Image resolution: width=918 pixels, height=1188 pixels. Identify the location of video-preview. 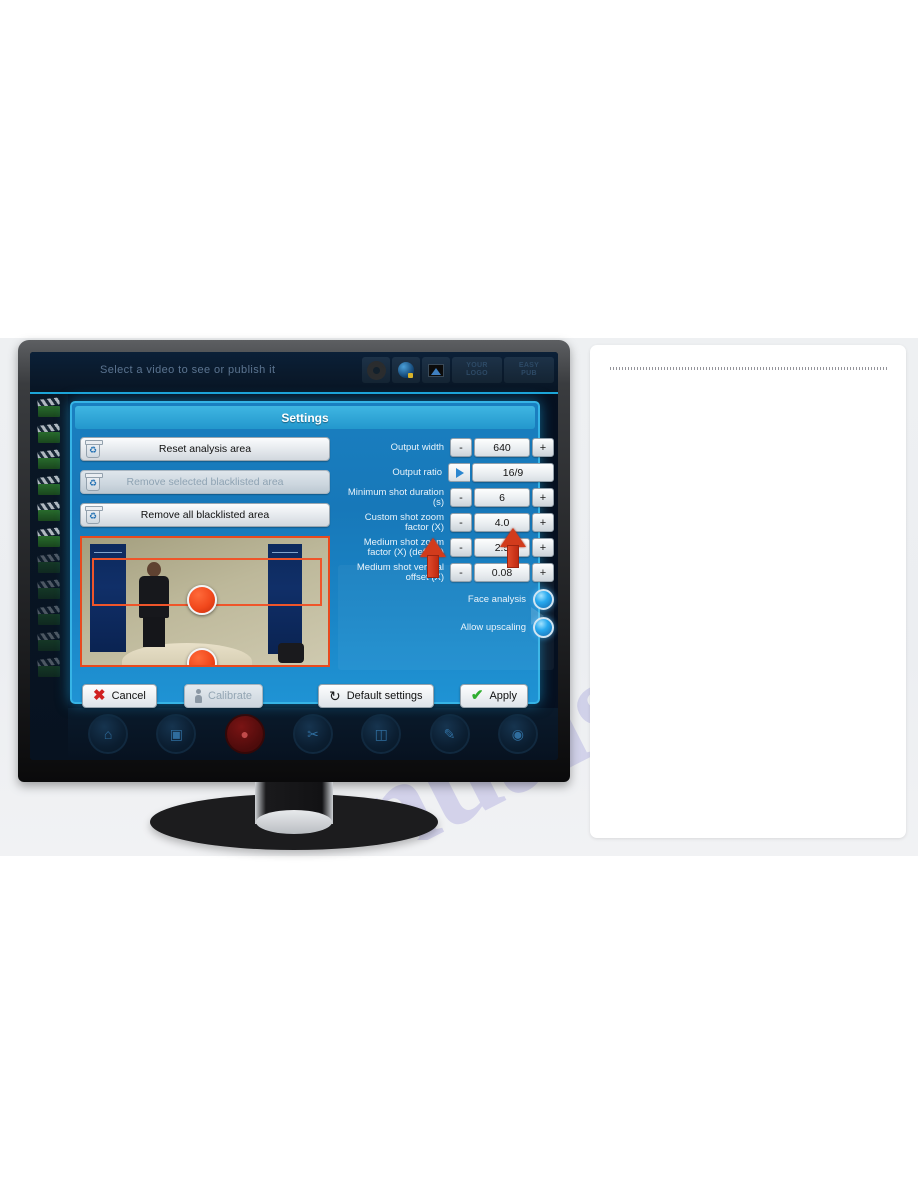
(205, 601).